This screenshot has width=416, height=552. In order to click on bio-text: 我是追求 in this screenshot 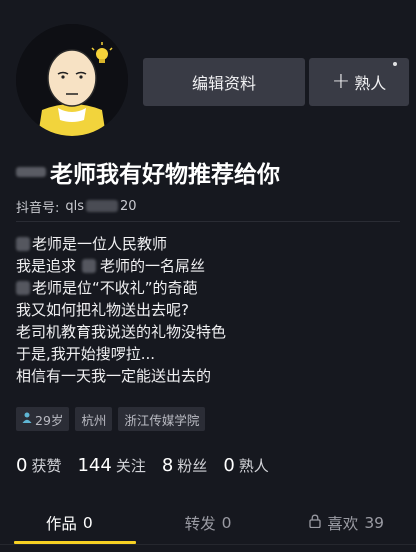, I will do `click(46, 266)`.